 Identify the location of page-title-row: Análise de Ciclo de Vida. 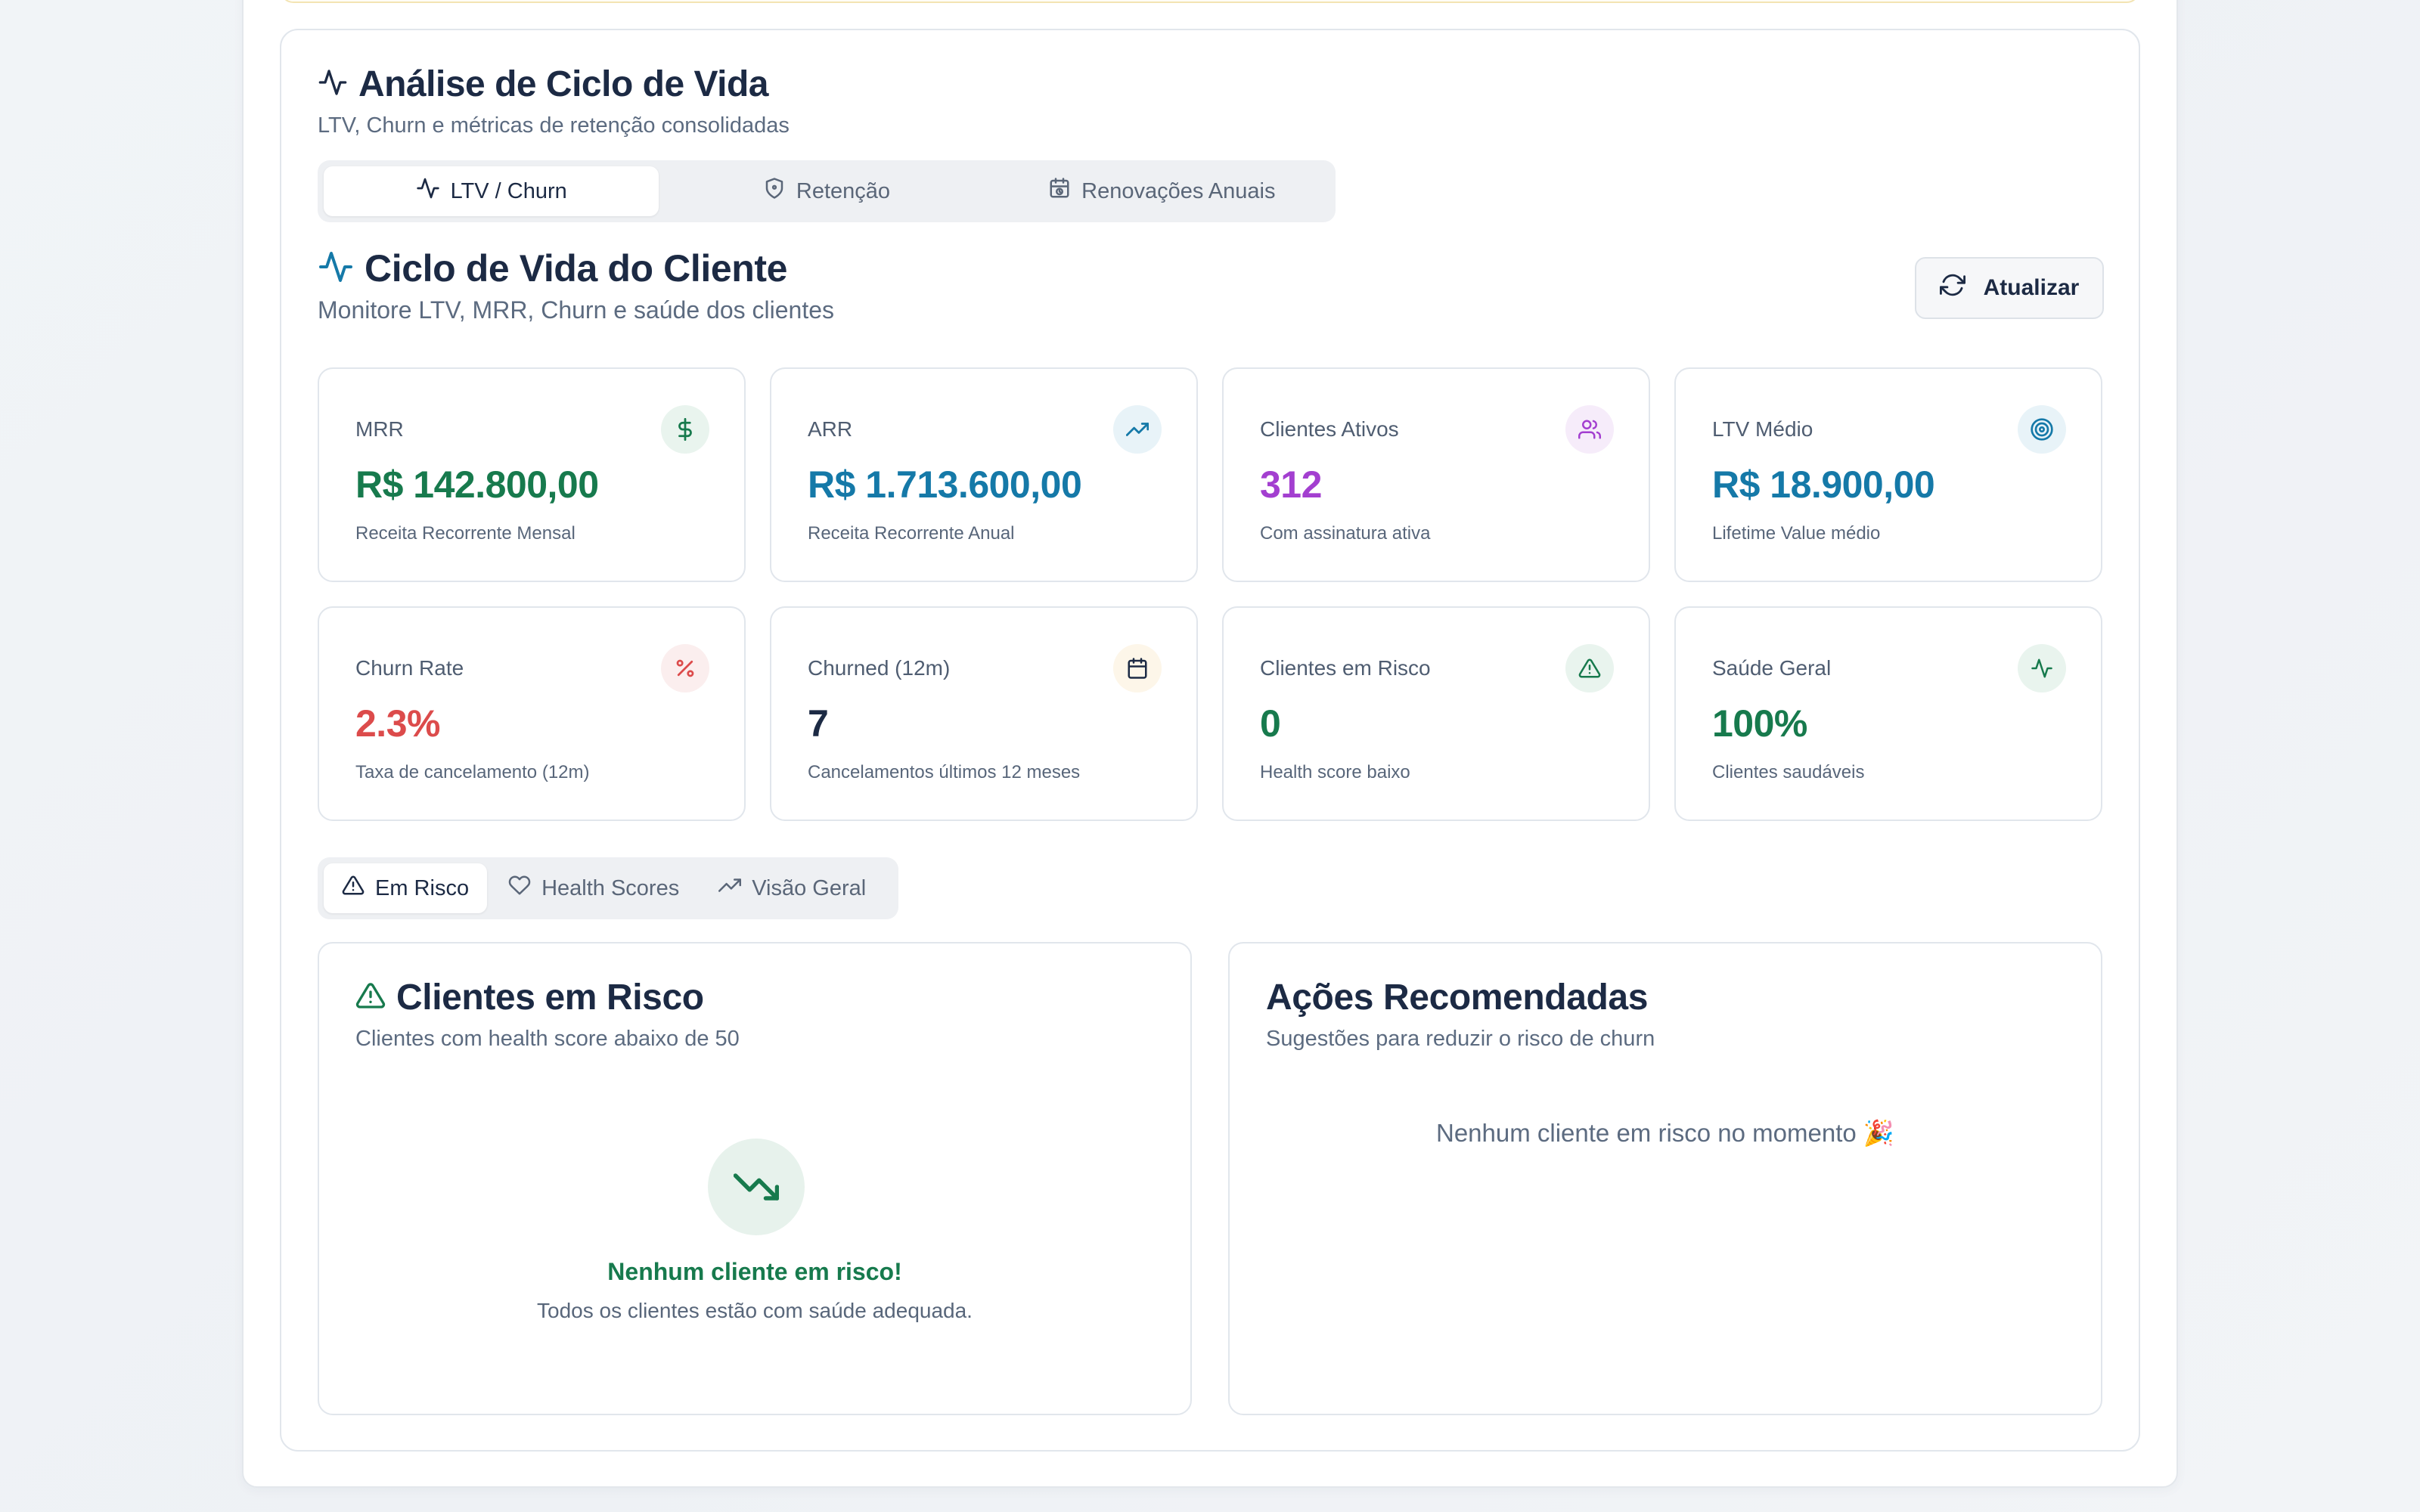
(543, 84).